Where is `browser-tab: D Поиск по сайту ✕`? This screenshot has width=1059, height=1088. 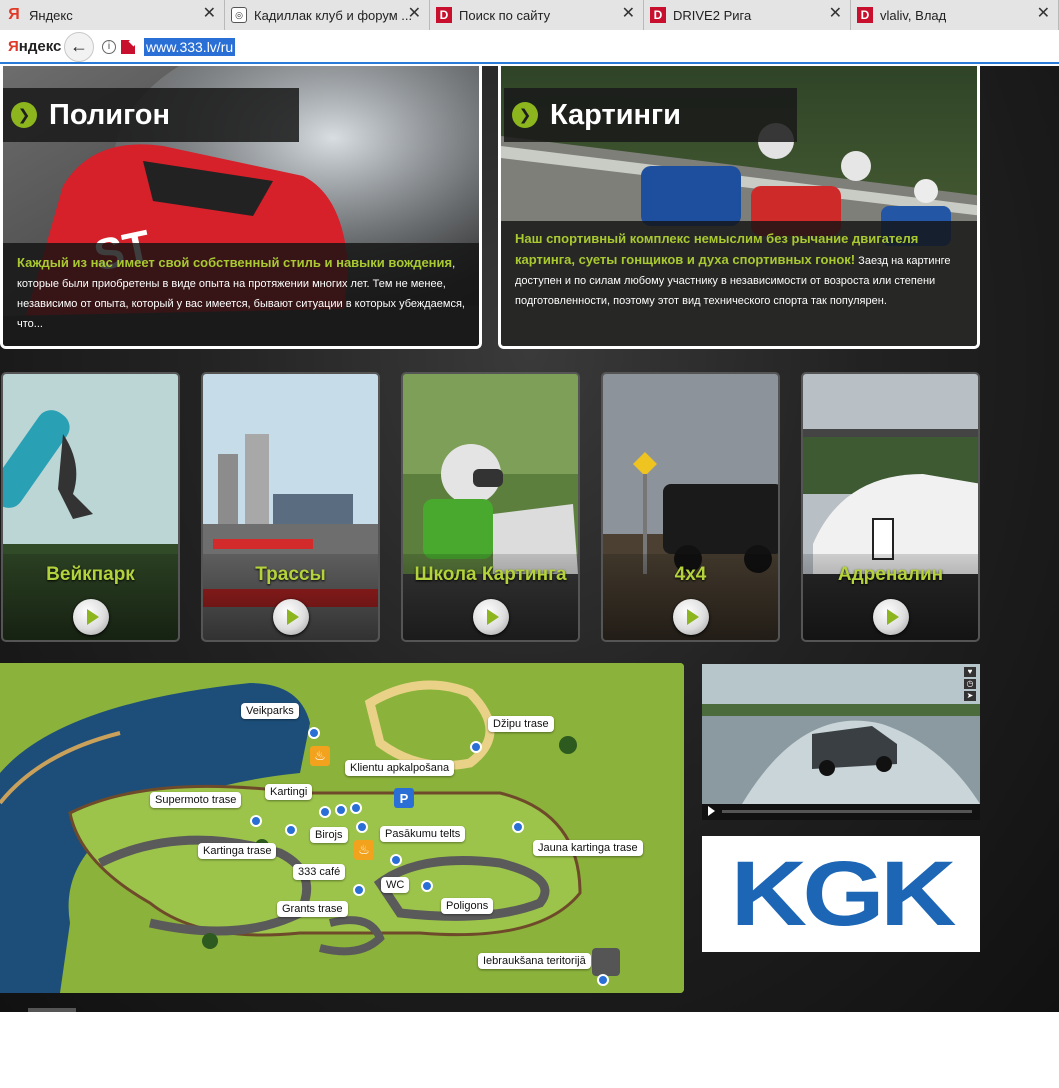 browser-tab: D Поиск по сайту ✕ is located at coordinates (537, 15).